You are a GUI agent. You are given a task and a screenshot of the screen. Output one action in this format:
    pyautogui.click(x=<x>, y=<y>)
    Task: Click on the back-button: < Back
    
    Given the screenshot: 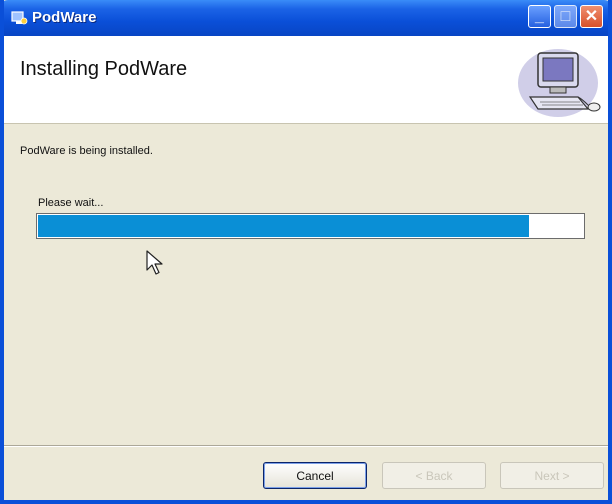 What is the action you would take?
    pyautogui.click(x=434, y=475)
    